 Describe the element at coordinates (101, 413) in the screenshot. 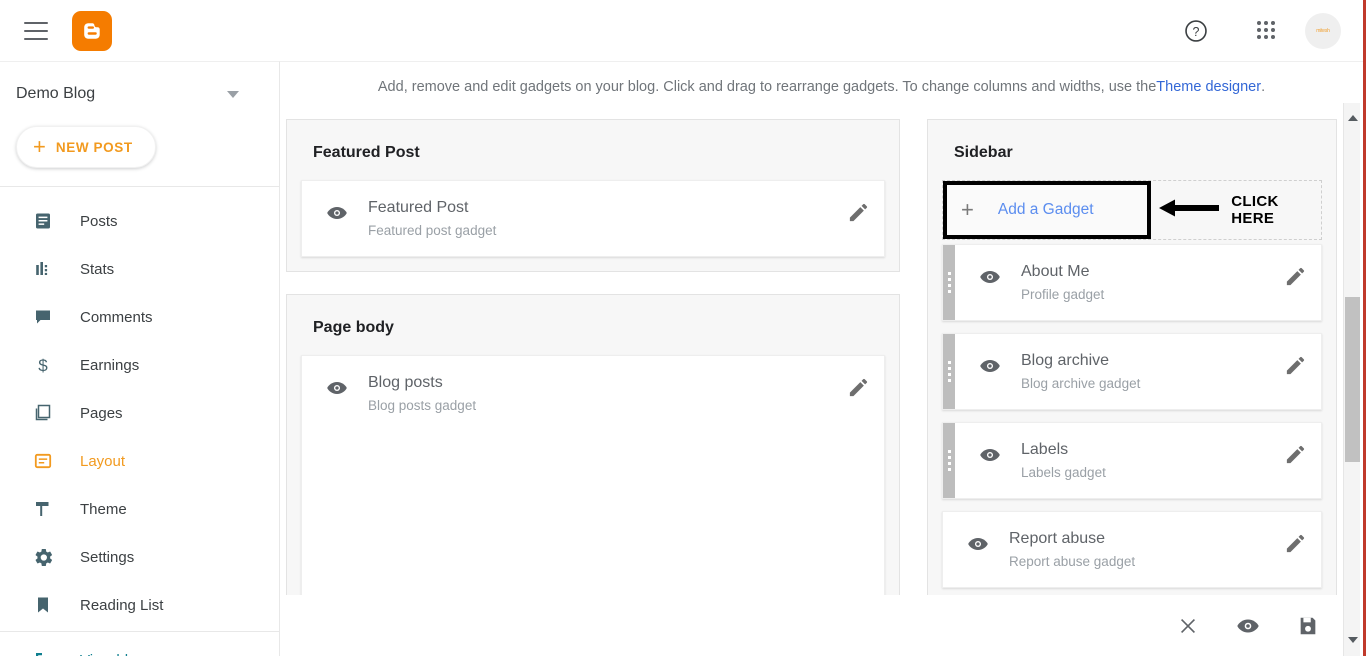

I see `sidebar-item-label: Pages` at that location.